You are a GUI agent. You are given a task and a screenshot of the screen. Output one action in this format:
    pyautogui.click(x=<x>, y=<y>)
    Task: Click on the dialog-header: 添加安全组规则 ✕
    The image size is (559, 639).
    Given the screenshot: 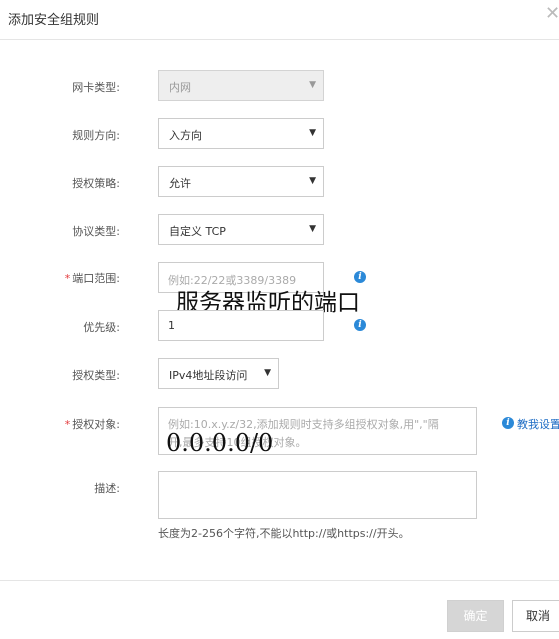 What is the action you would take?
    pyautogui.click(x=279, y=20)
    